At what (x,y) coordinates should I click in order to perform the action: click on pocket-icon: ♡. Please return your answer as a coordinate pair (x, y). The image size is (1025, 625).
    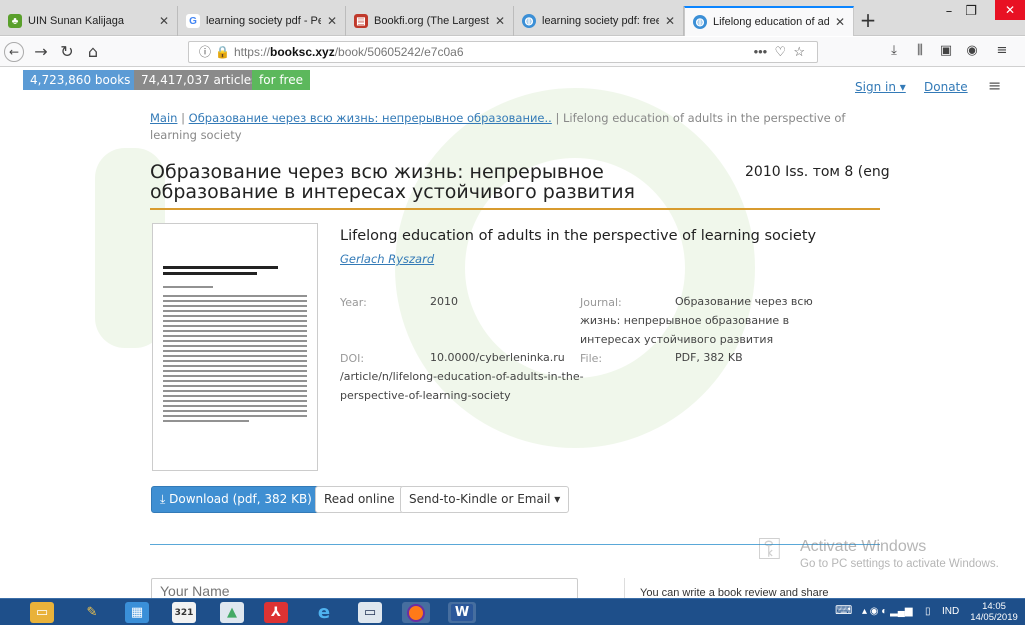
    Looking at the image, I should click on (780, 51).